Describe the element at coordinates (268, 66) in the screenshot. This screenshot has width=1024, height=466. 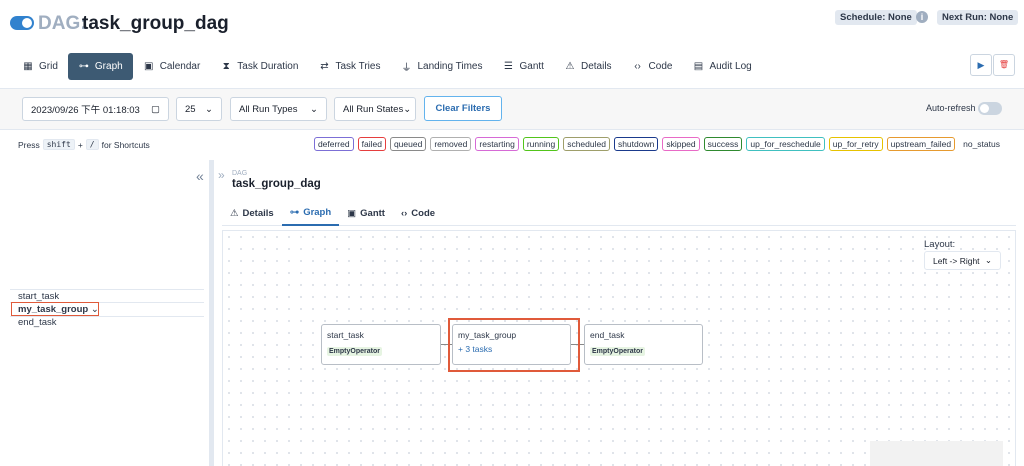
I see `tab-task-duration-label: Task Duration` at that location.